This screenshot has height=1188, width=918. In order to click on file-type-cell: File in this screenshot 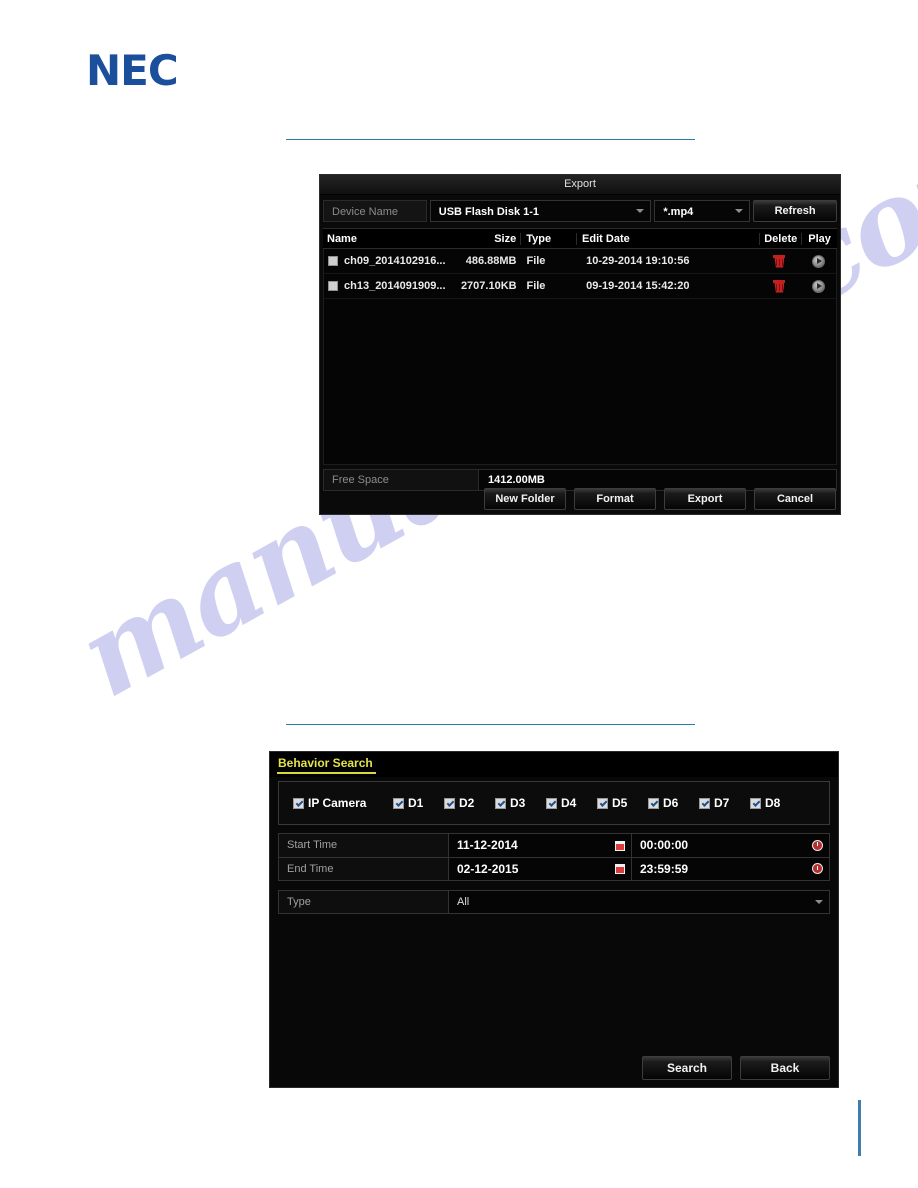, I will do `click(536, 286)`.